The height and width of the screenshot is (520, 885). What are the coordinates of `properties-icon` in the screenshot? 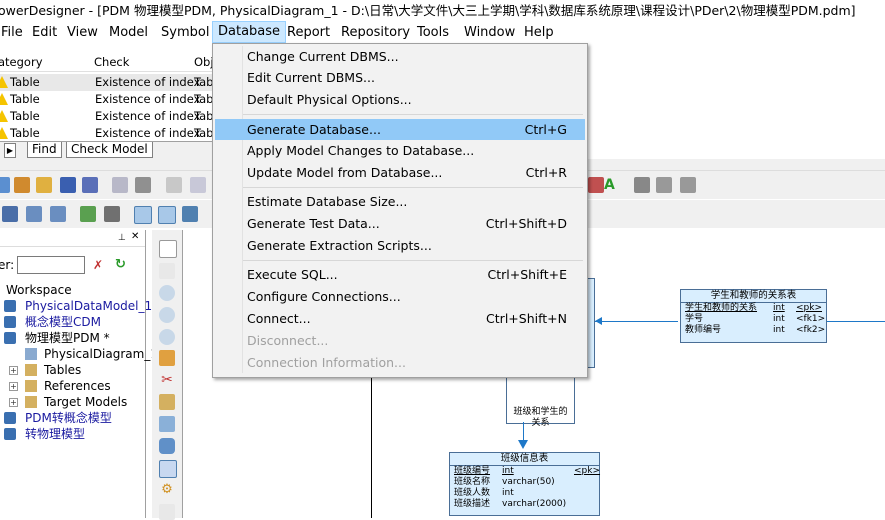 It's located at (167, 358).